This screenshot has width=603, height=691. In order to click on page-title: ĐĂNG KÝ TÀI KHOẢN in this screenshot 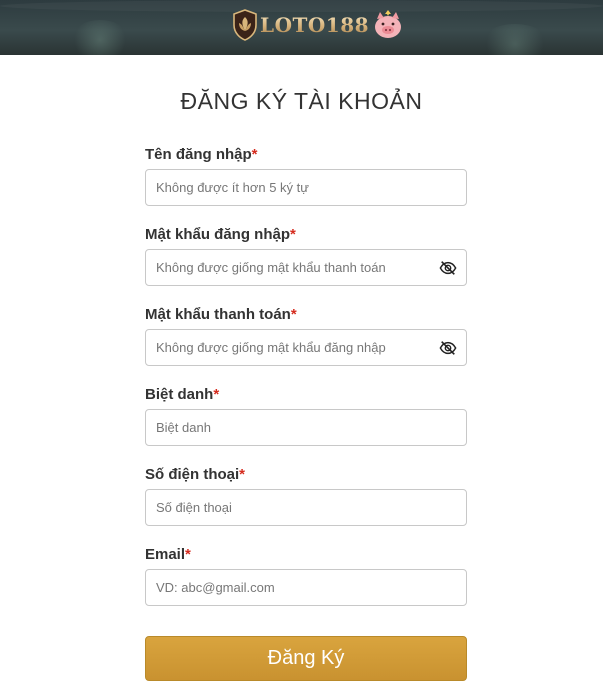, I will do `click(301, 101)`.